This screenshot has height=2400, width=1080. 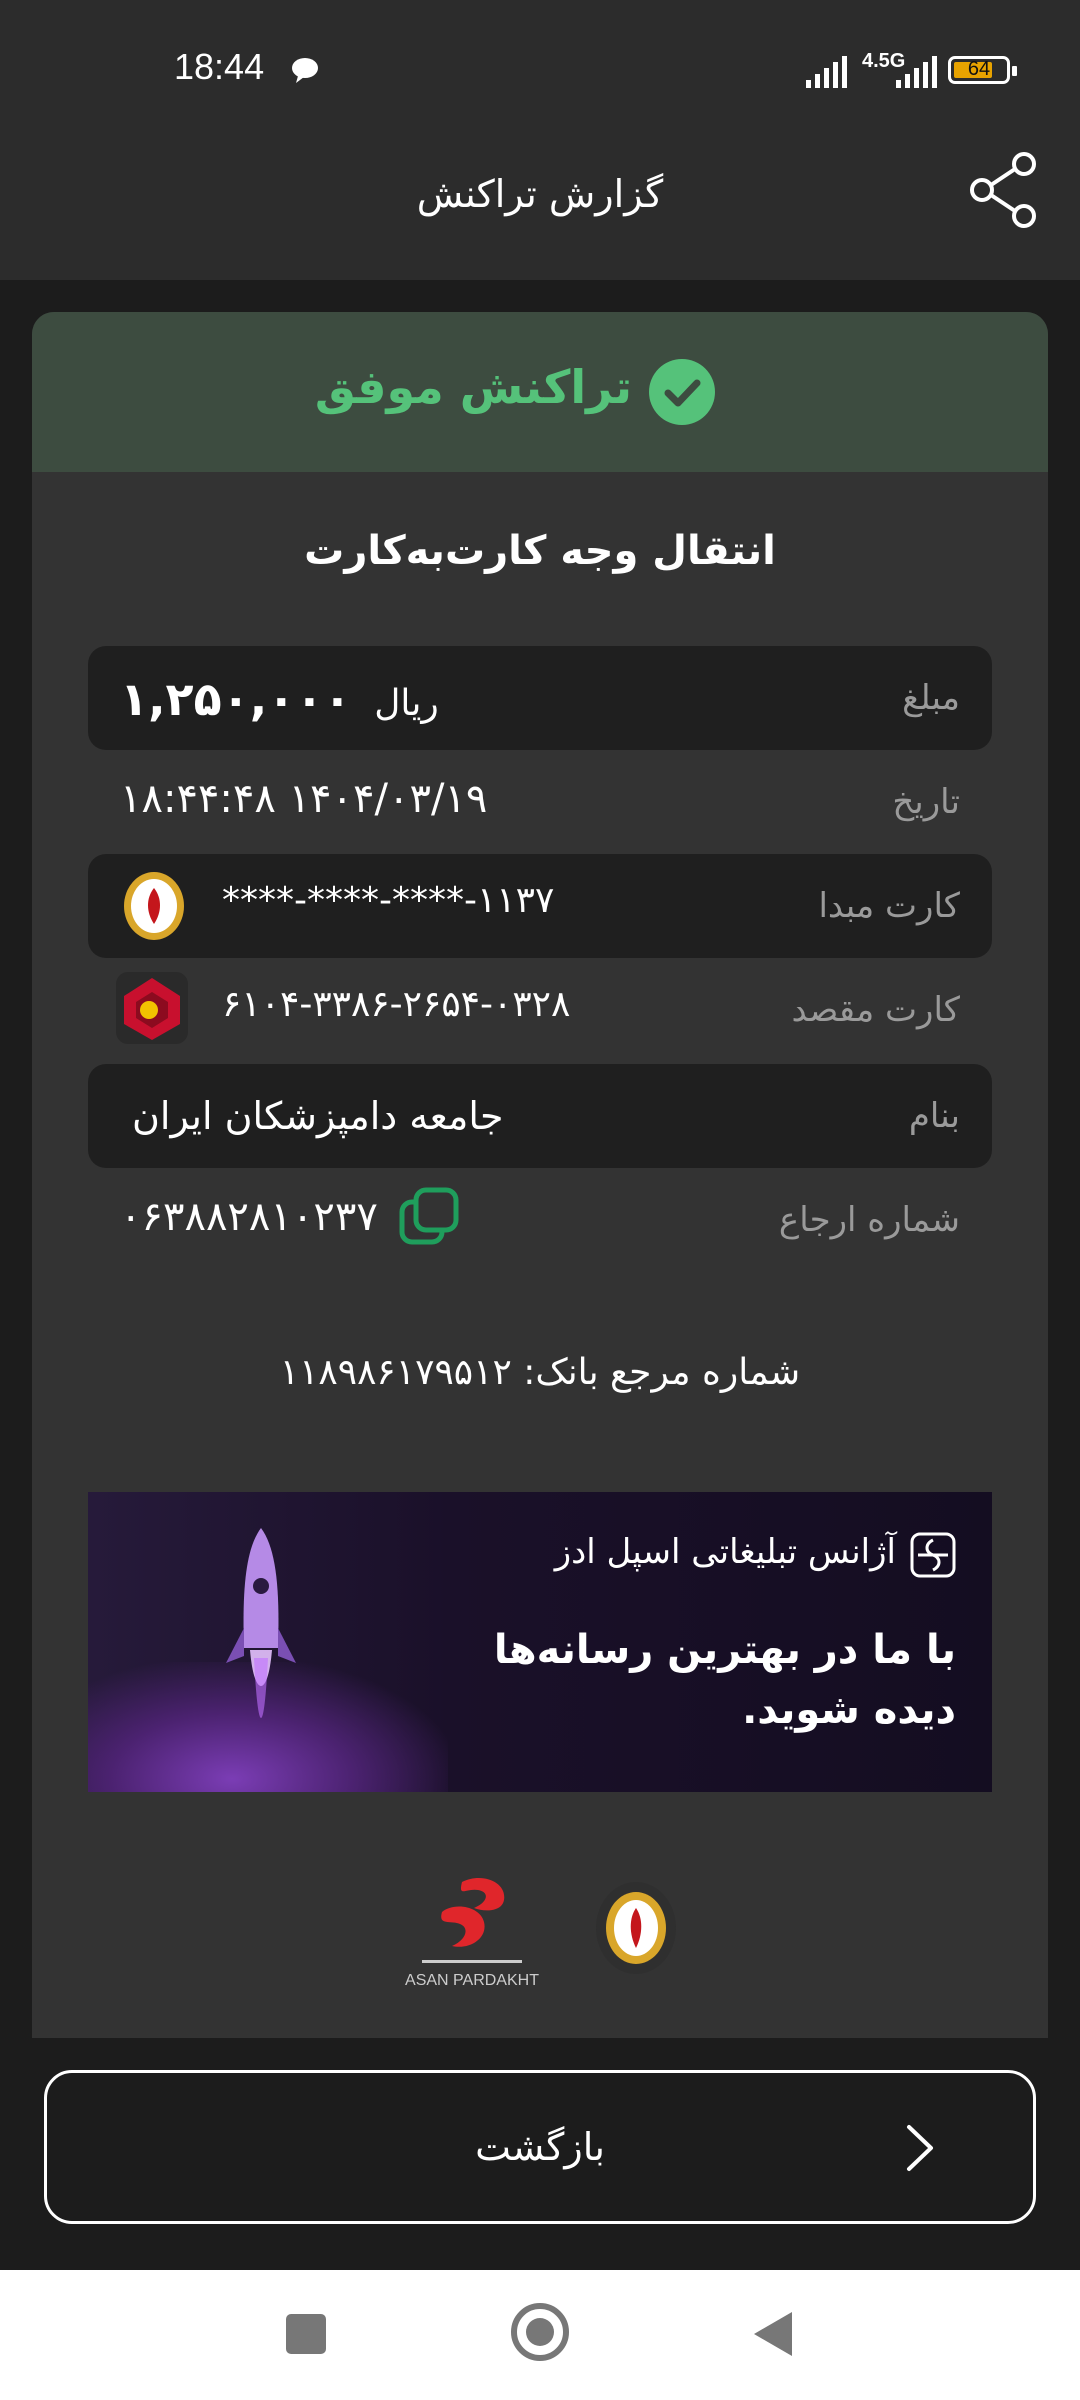 I want to click on amount-value-group: ریال ۱,۲۵۰,۰۰۰, so click(x=279, y=699).